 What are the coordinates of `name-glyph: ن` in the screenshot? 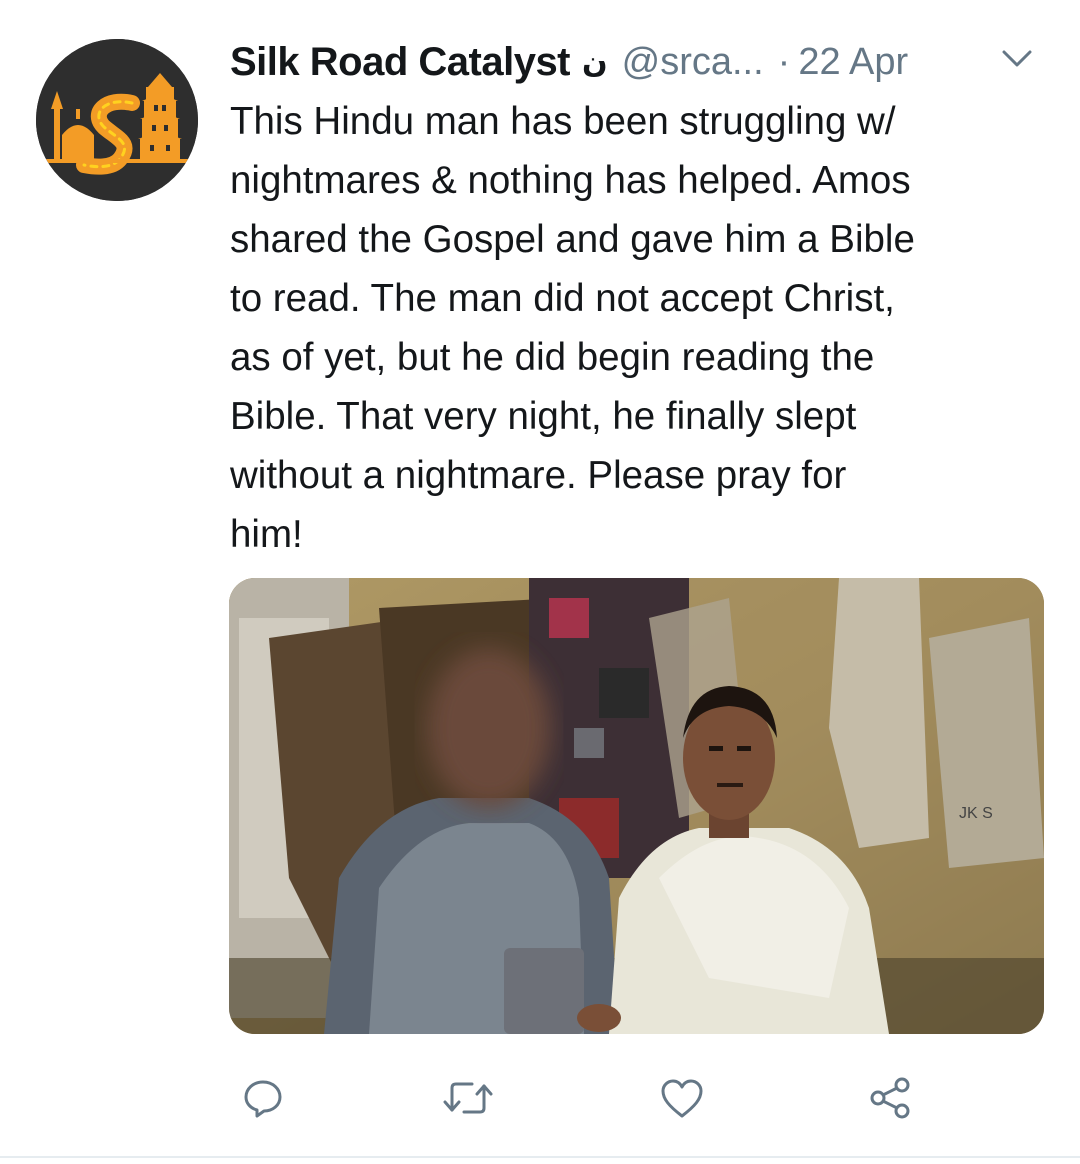 It's located at (595, 62).